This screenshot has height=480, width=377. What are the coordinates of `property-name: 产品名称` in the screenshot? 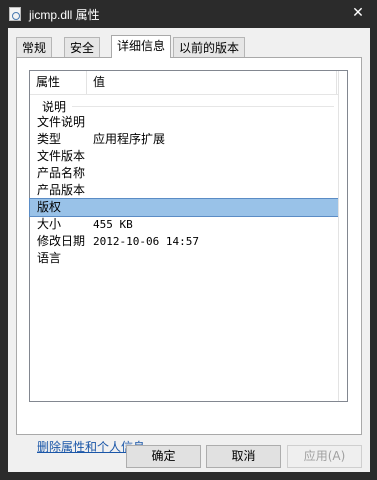 It's located at (61, 173).